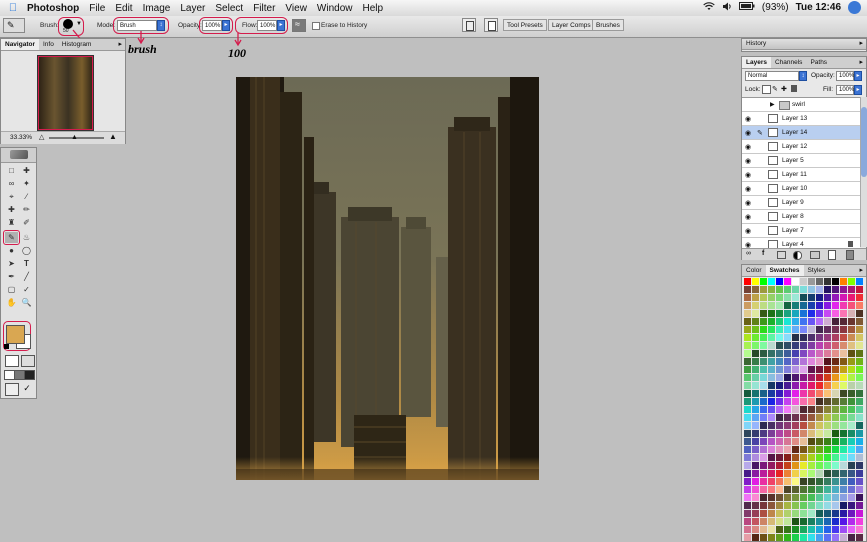 The image size is (867, 542). I want to click on tab-paths: Paths, so click(818, 62).